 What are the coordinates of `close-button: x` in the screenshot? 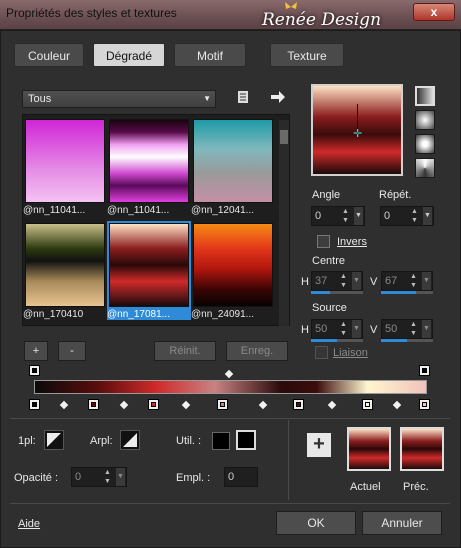 It's located at (434, 12).